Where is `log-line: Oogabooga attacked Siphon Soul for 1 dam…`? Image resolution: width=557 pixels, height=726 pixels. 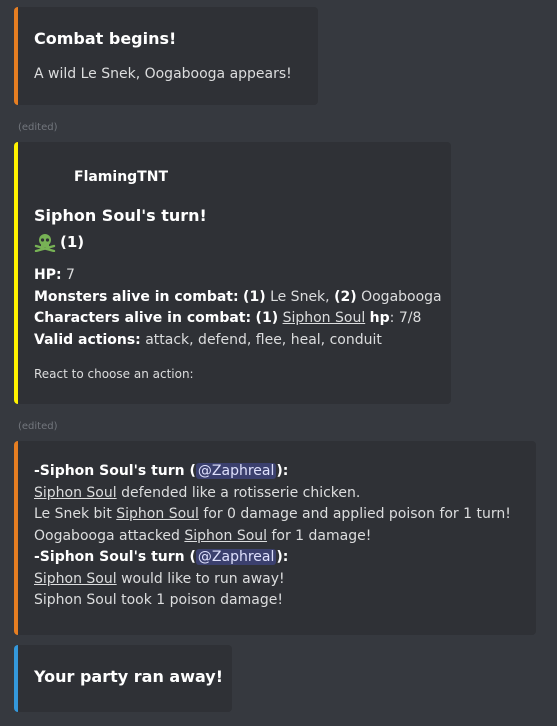
log-line: Oogabooga attacked Siphon Soul for 1 dam… is located at coordinates (203, 535).